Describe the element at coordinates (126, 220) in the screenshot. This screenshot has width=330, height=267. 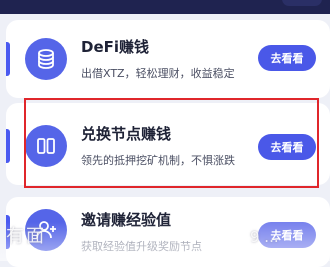
I see `card-title: 邀请赚经验值` at that location.